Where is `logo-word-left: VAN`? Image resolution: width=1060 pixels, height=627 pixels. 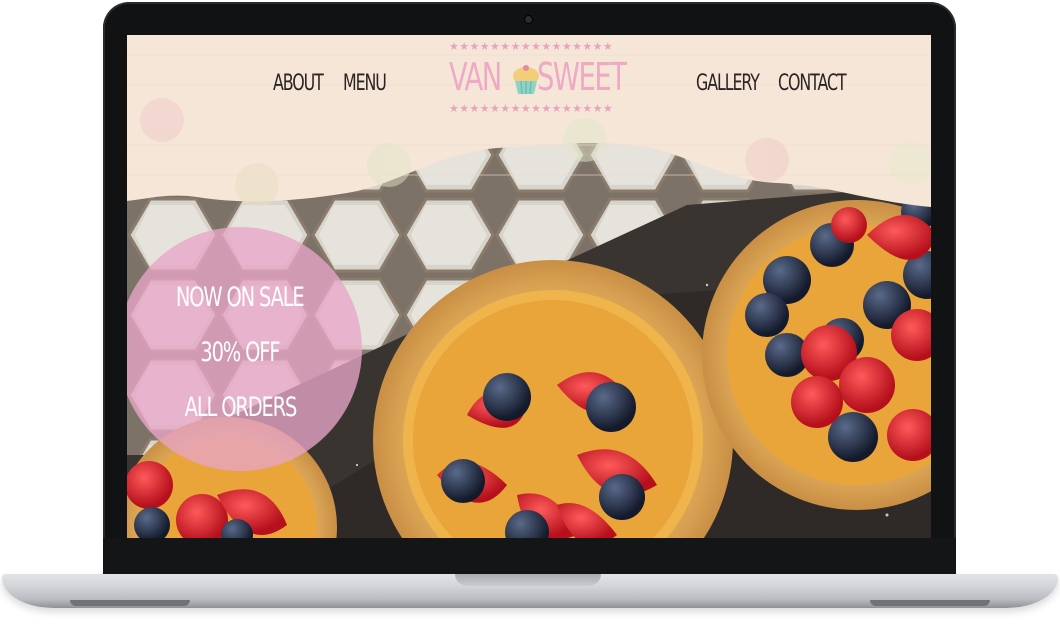
logo-word-left: VAN is located at coordinates (475, 77).